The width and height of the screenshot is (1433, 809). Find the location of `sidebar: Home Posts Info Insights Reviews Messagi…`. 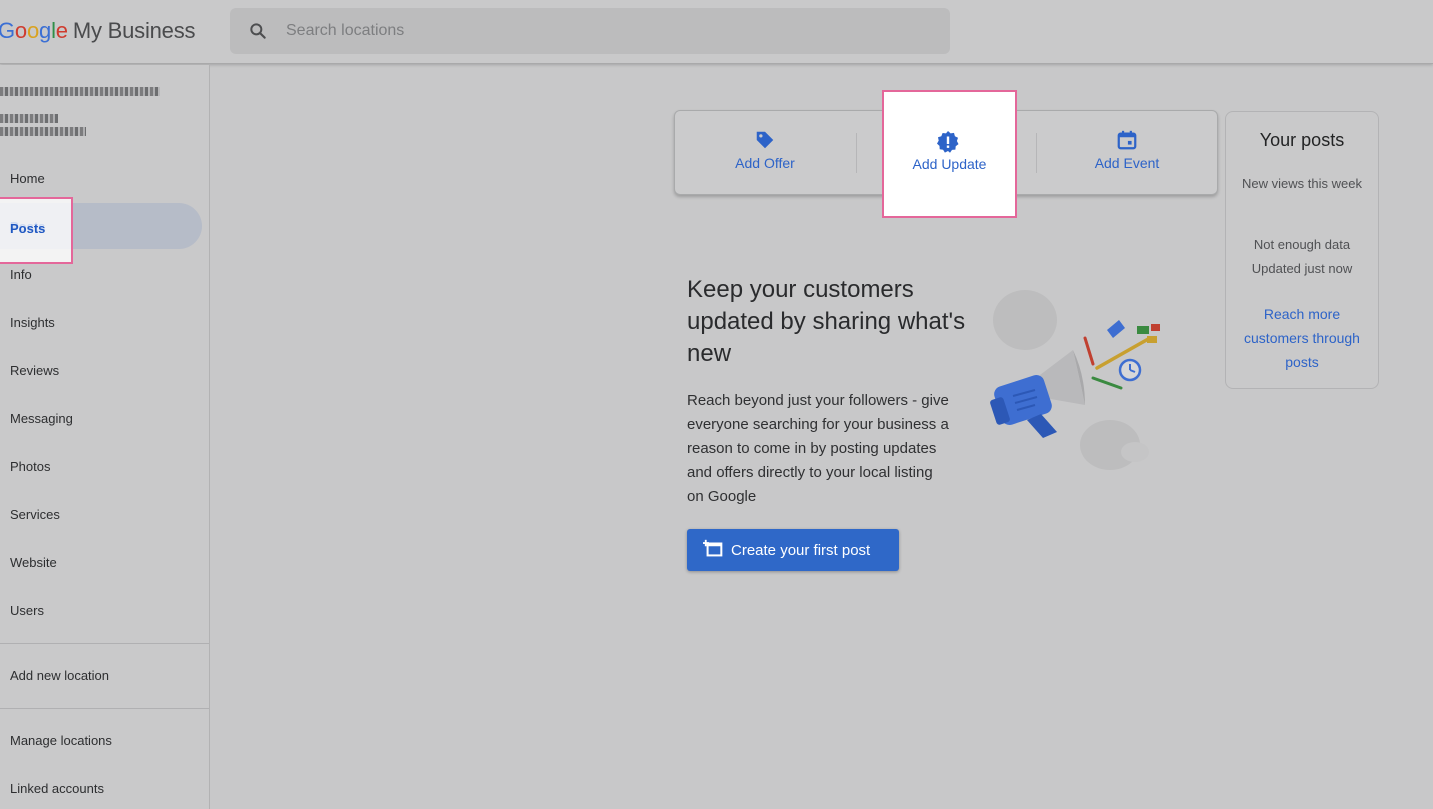

sidebar: Home Posts Info Insights Reviews Messagi… is located at coordinates (105, 437).